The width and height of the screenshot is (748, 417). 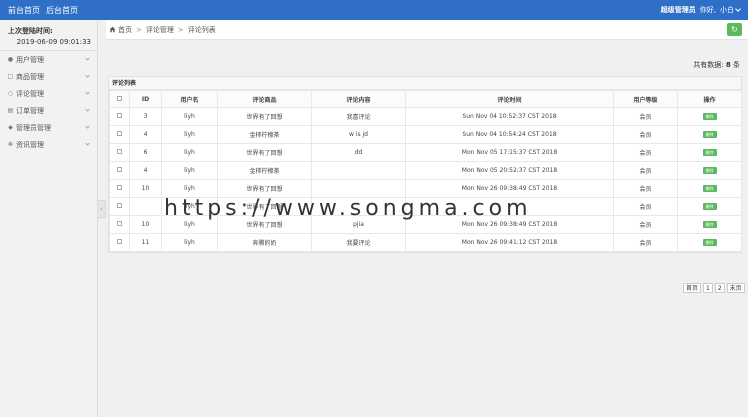 I want to click on select-all-checkbox, so click(x=119, y=98).